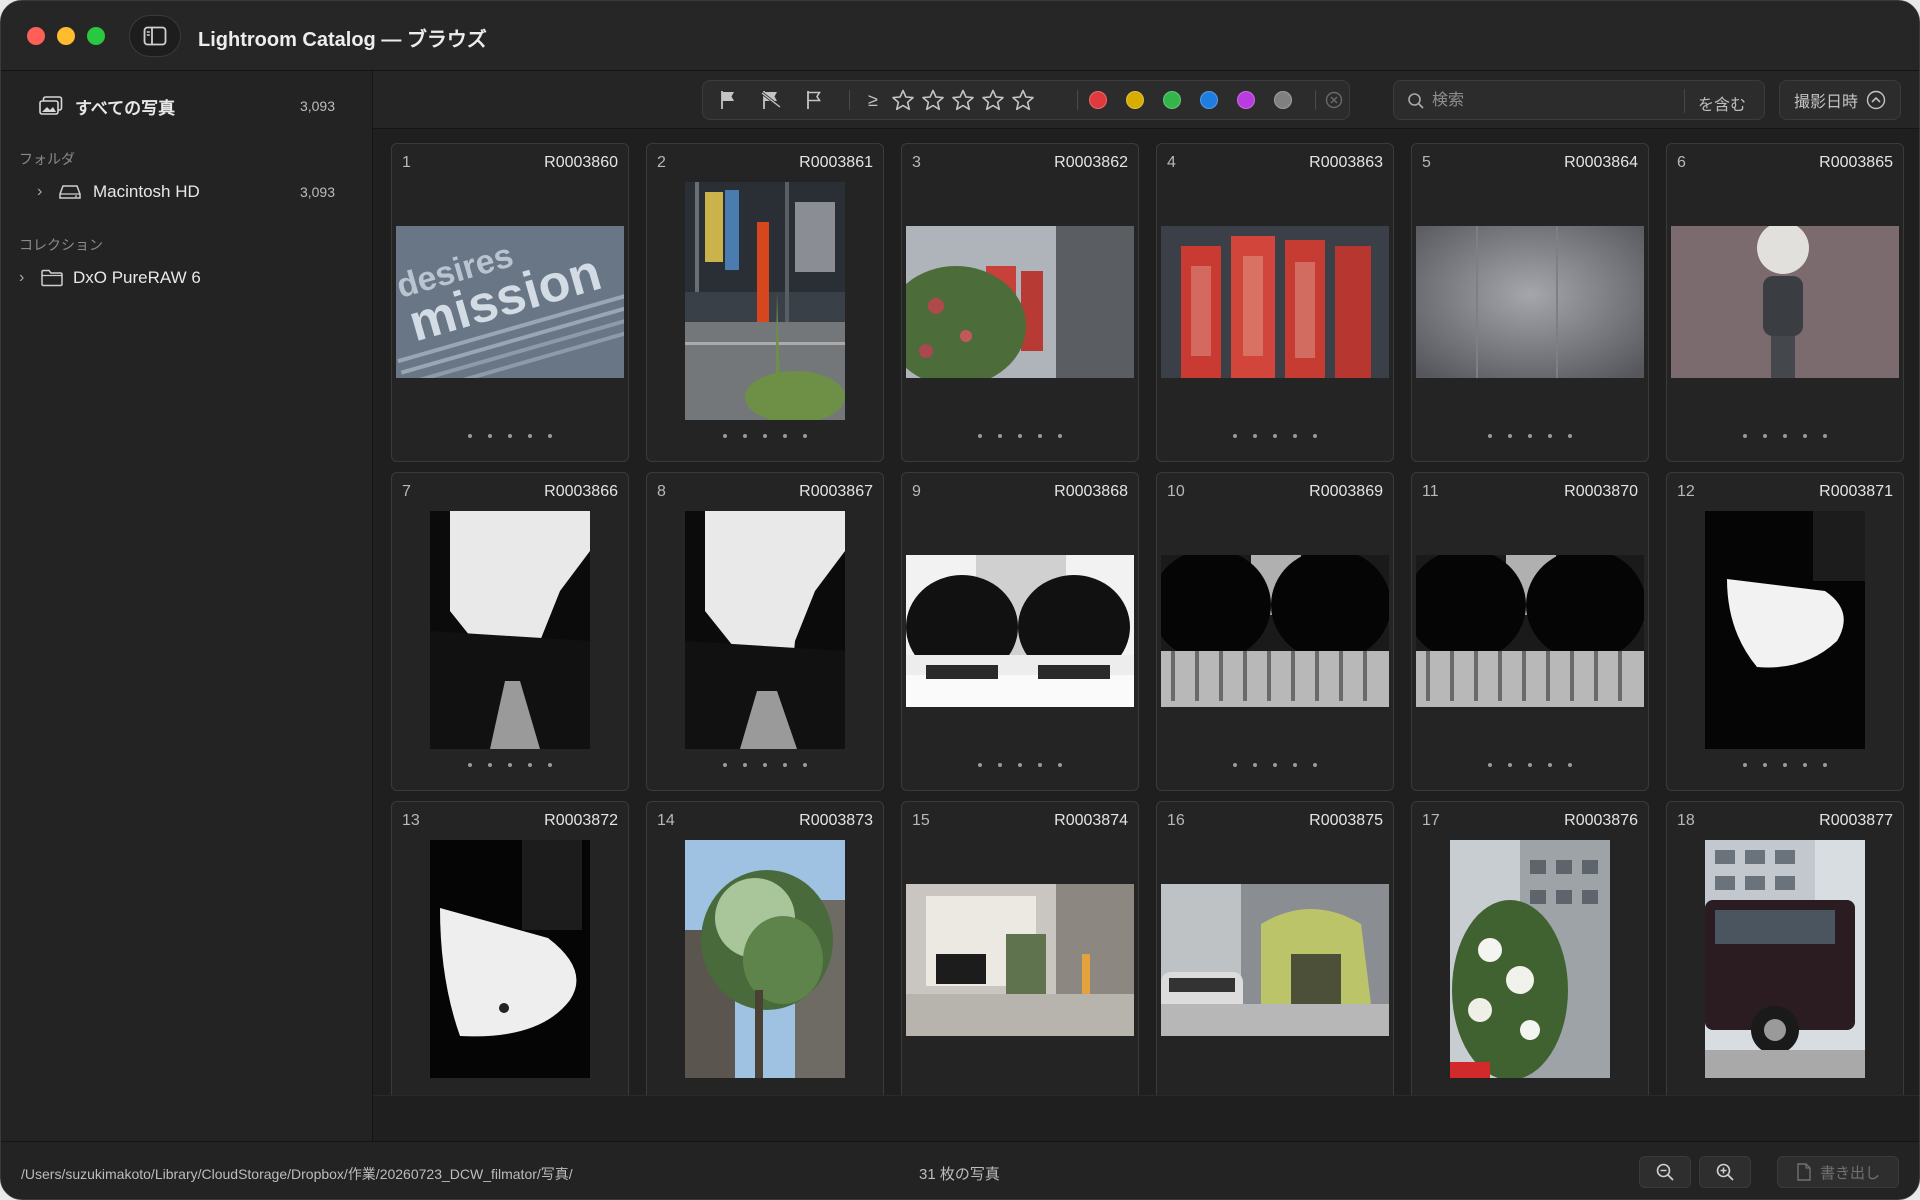 The height and width of the screenshot is (1200, 1920). What do you see at coordinates (581, 491) in the screenshot?
I see `photo-filename: R0003866` at bounding box center [581, 491].